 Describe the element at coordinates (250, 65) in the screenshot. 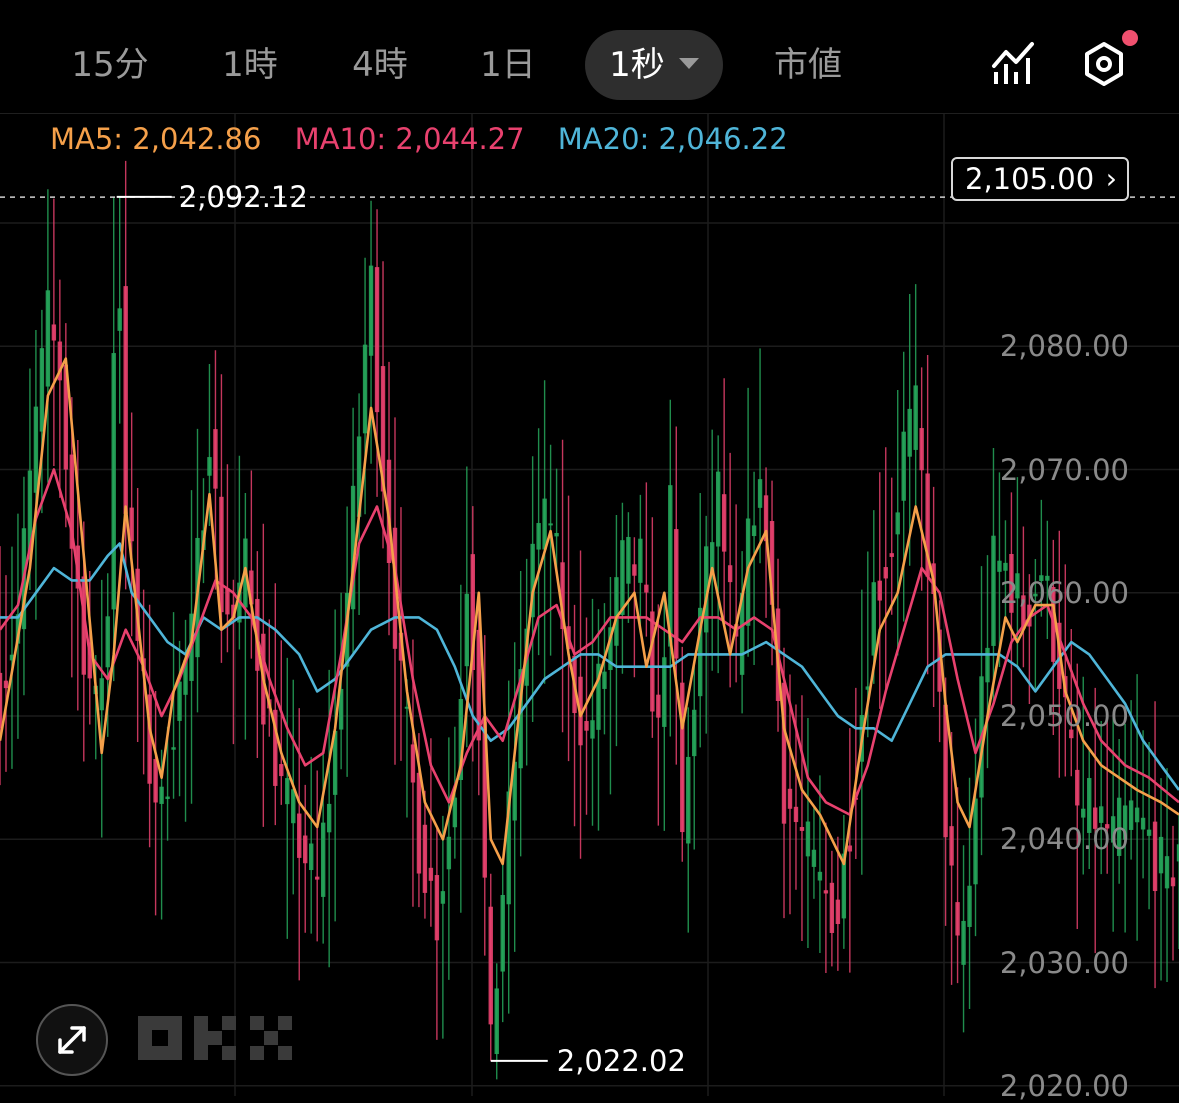

I see `tab-1hour: 1時` at that location.